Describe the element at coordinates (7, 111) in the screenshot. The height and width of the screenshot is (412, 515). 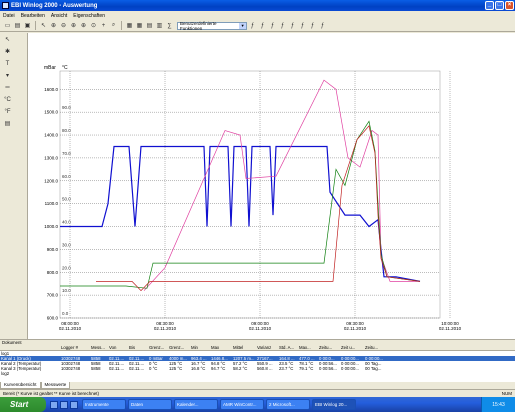
I see `fahrenheit-icon: °F` at that location.